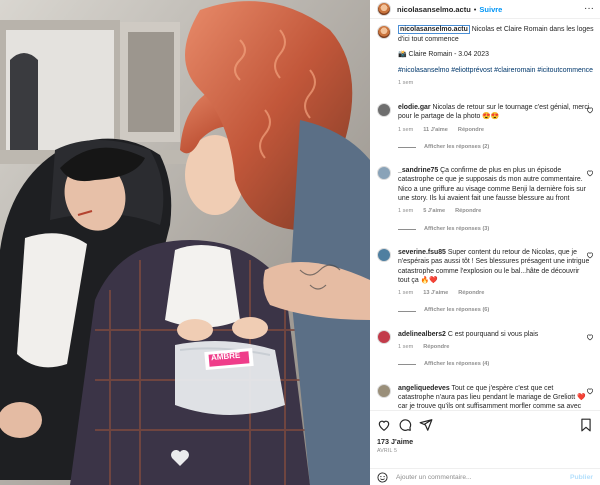 Image resolution: width=600 pixels, height=485 pixels. What do you see at coordinates (406, 83) in the screenshot?
I see `caption-time: 1 sem` at bounding box center [406, 83].